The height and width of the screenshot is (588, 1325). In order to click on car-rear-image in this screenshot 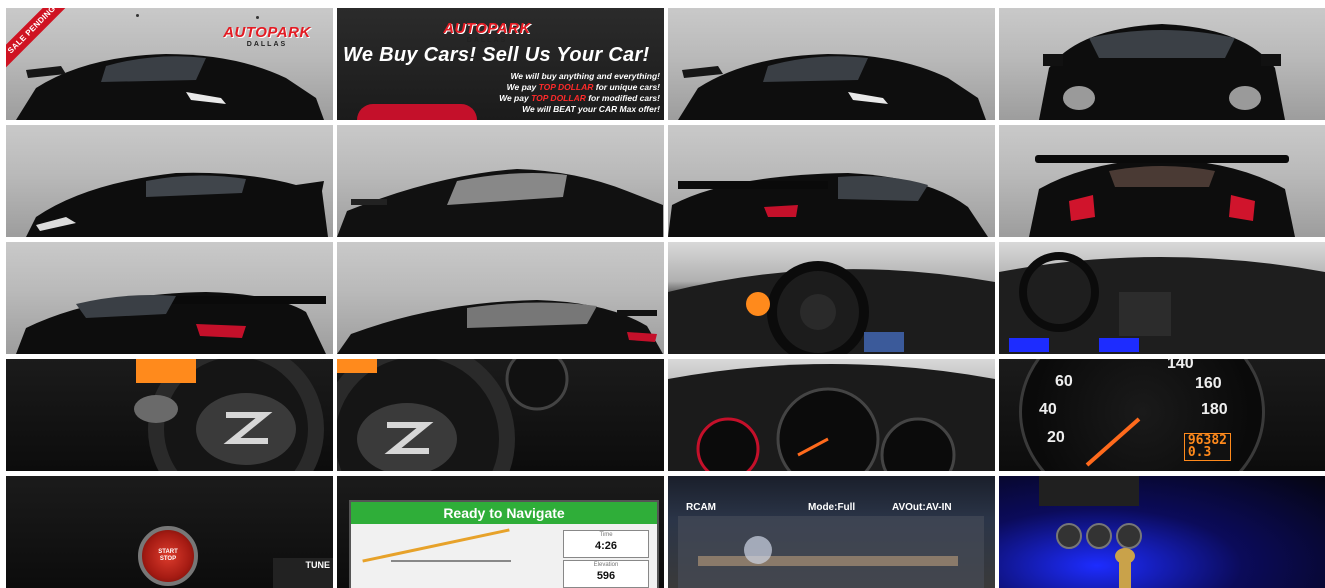, I will do `click(1162, 196)`.